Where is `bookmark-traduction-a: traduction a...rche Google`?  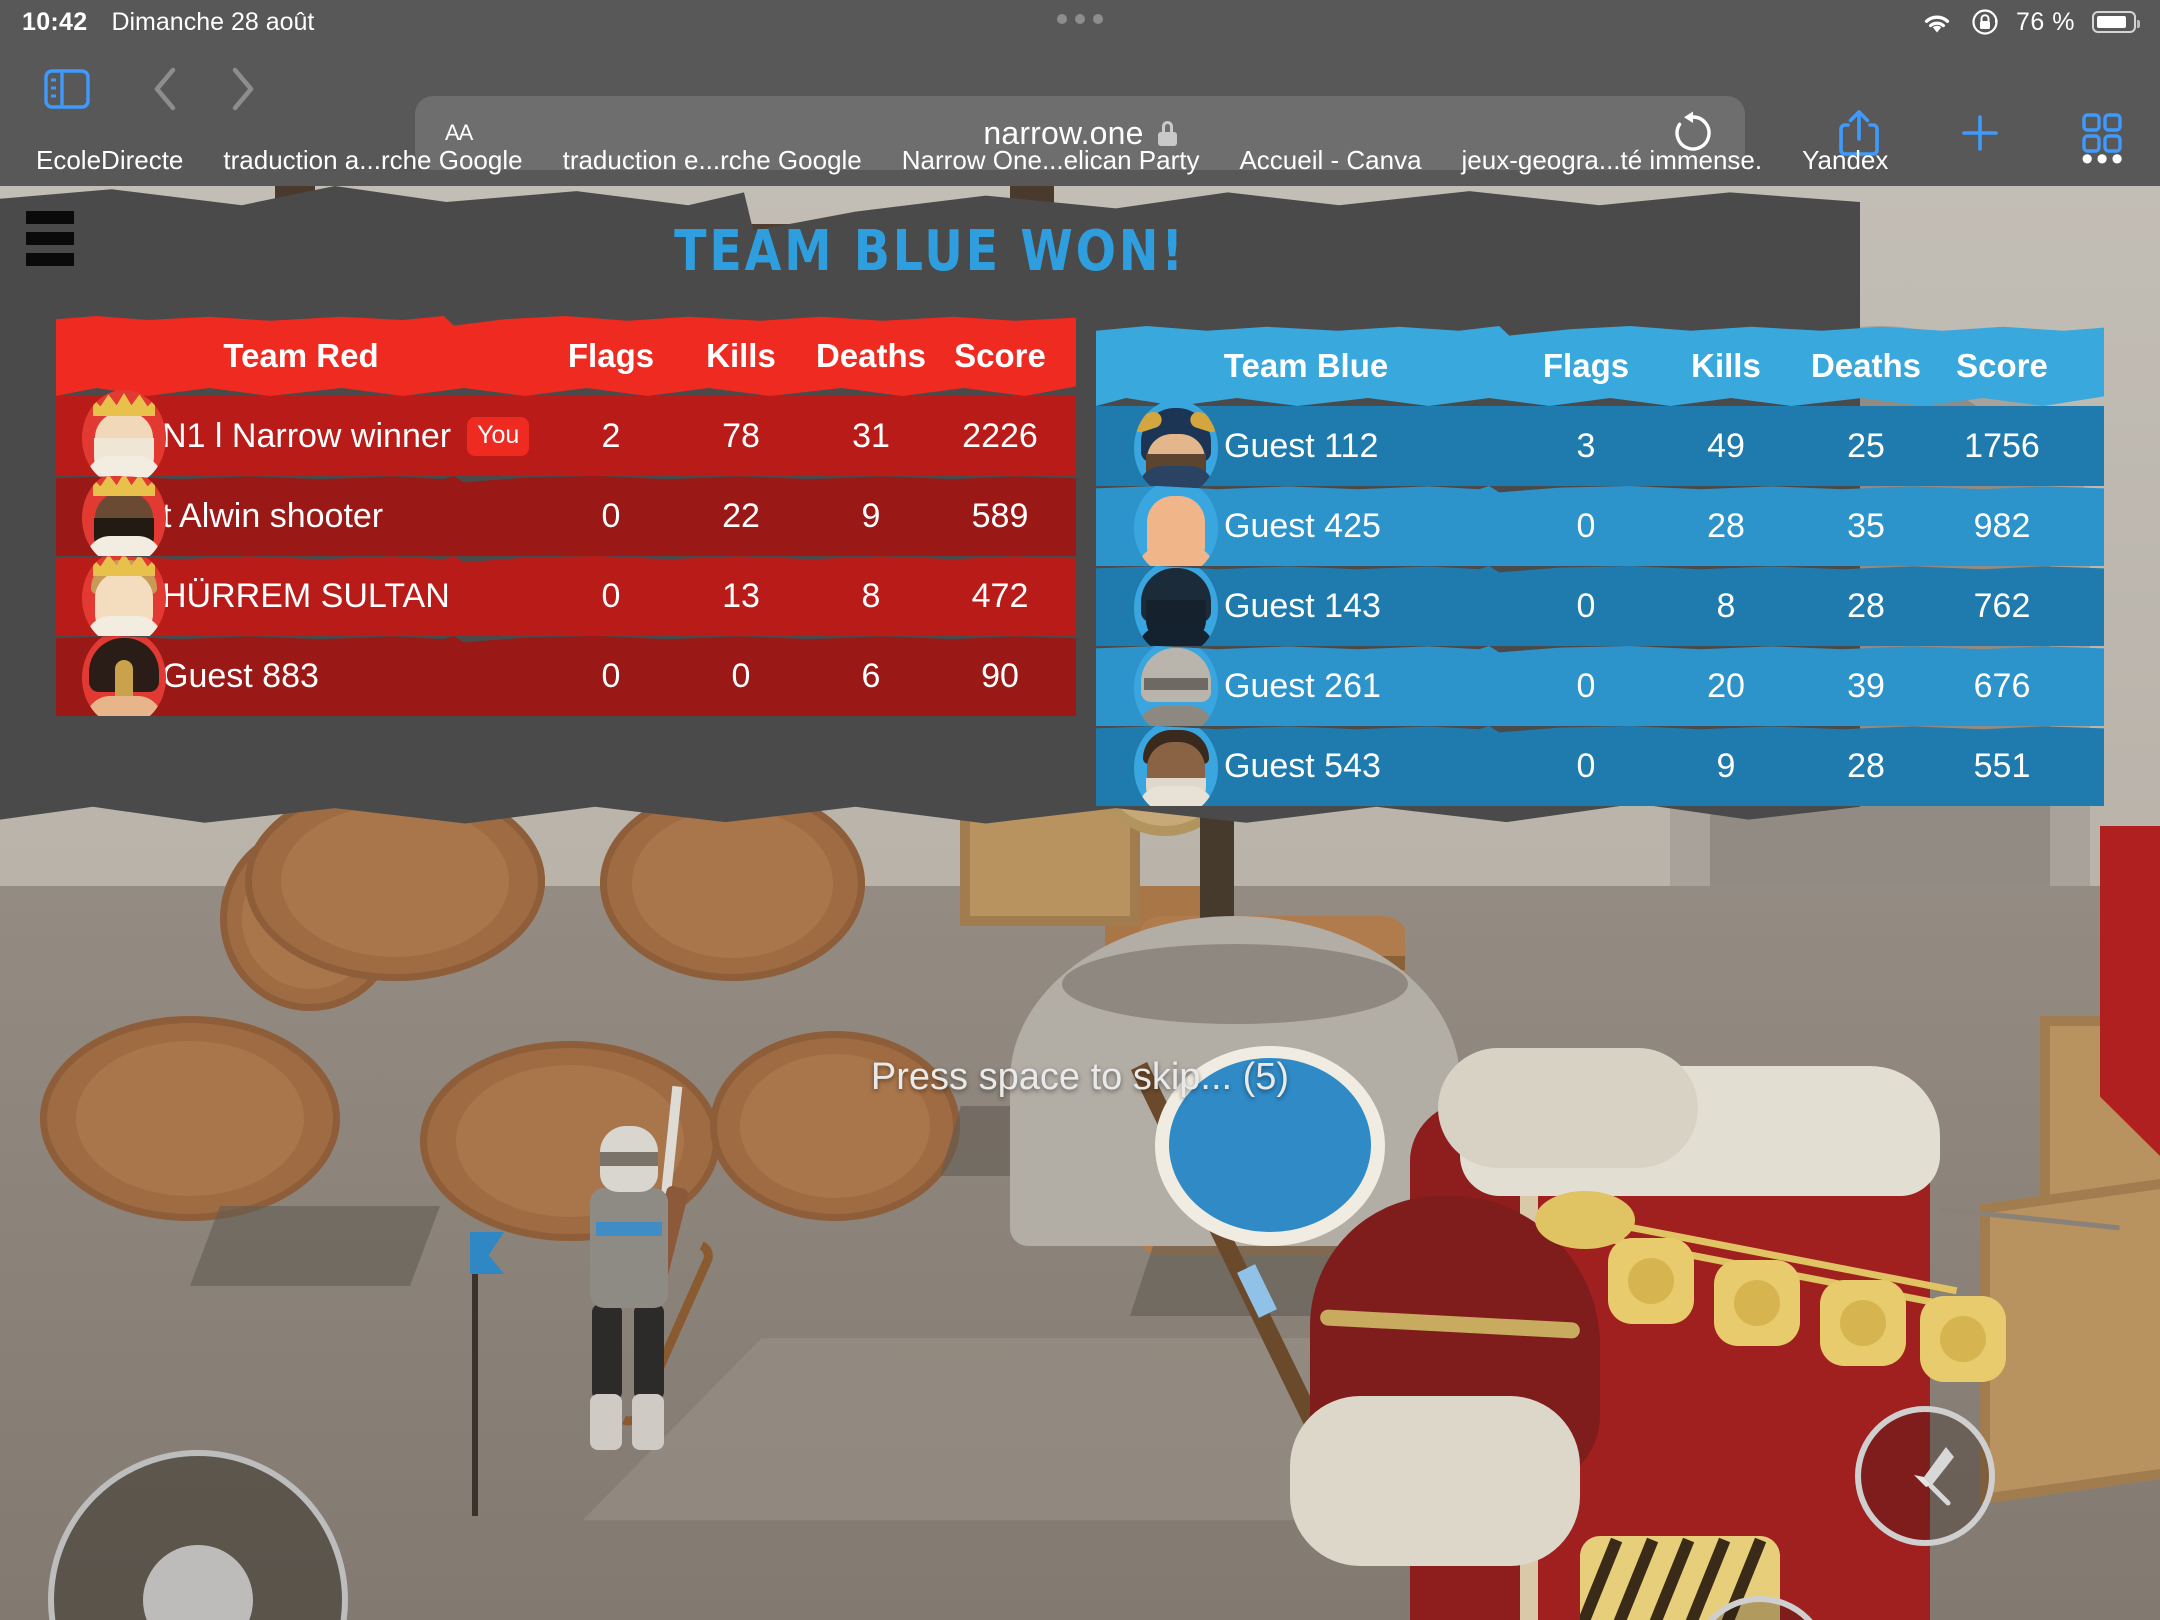 bookmark-traduction-a: traduction a...rche Google is located at coordinates (372, 160).